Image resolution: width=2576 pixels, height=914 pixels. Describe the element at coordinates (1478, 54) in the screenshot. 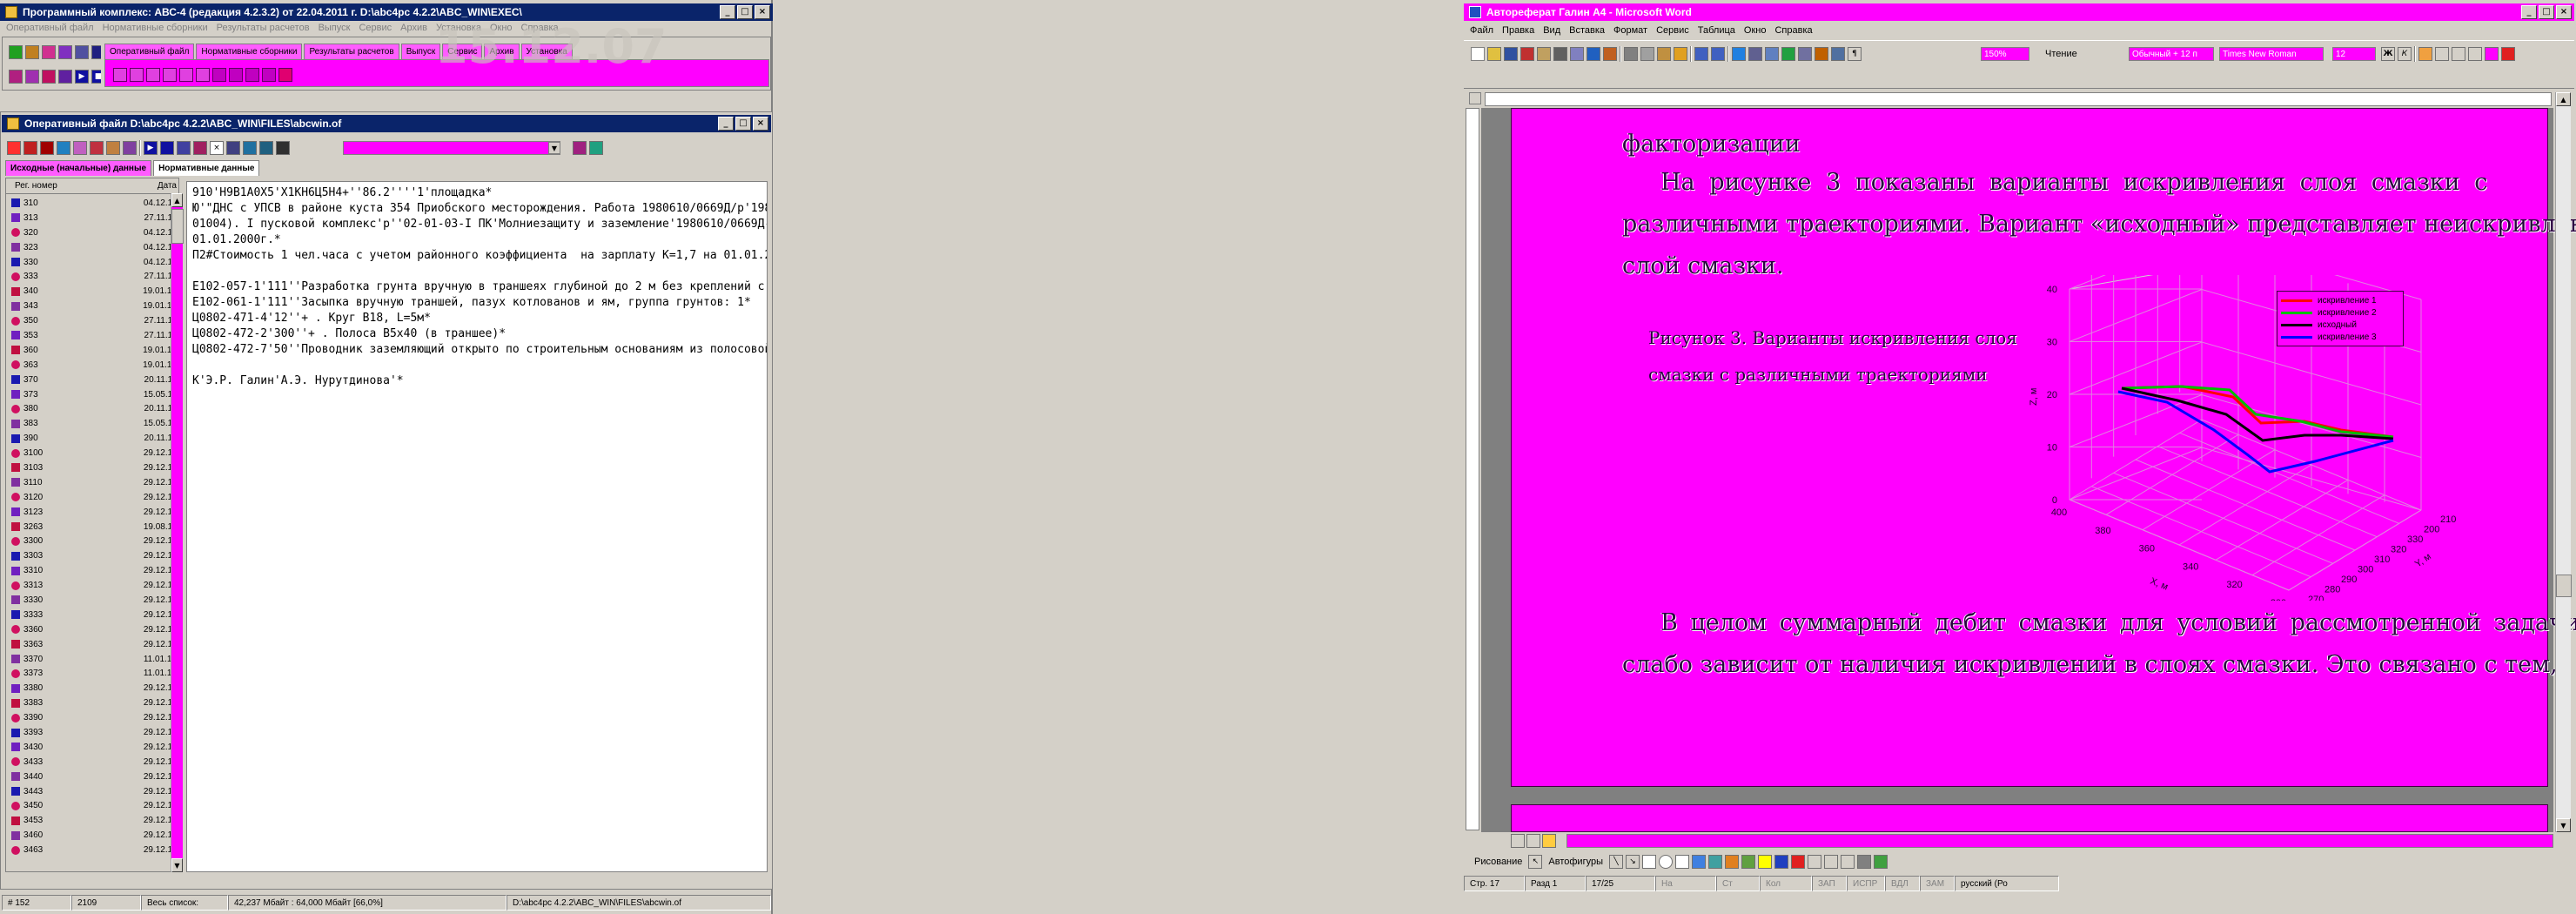

I see `new-doc-icon` at that location.